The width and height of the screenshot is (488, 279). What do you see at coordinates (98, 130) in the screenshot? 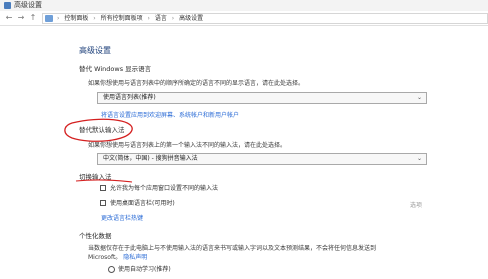
I see `annotation-circle` at bounding box center [98, 130].